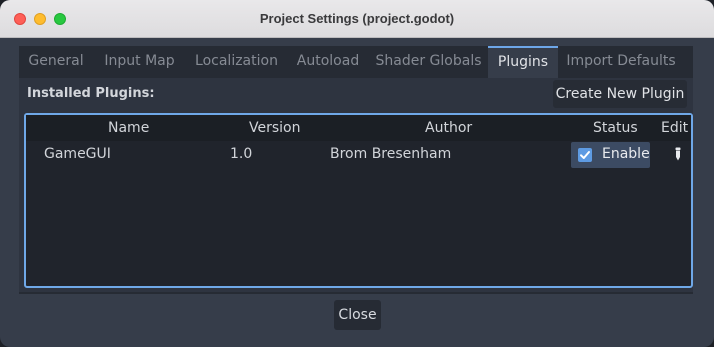 The width and height of the screenshot is (714, 347). Describe the element at coordinates (585, 155) in the screenshot. I see `checkbox-checked-icon` at that location.